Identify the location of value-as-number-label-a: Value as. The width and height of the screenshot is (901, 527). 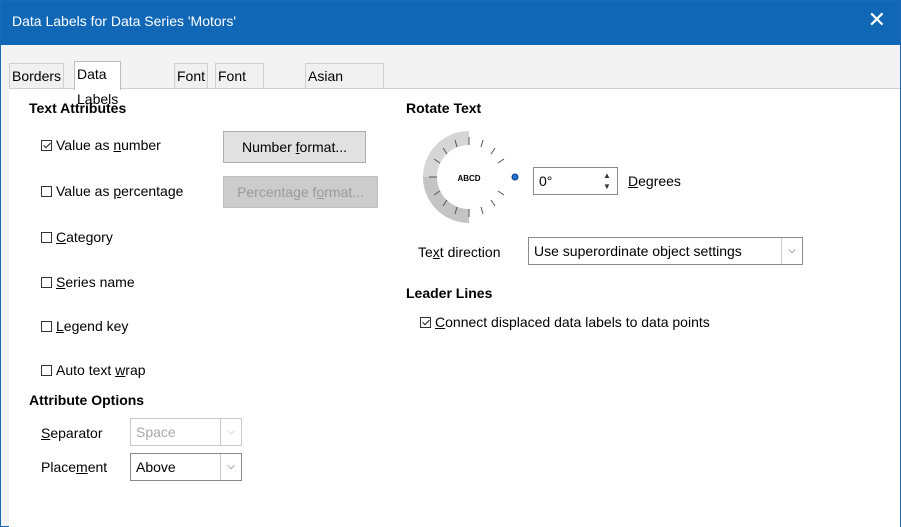
(85, 145).